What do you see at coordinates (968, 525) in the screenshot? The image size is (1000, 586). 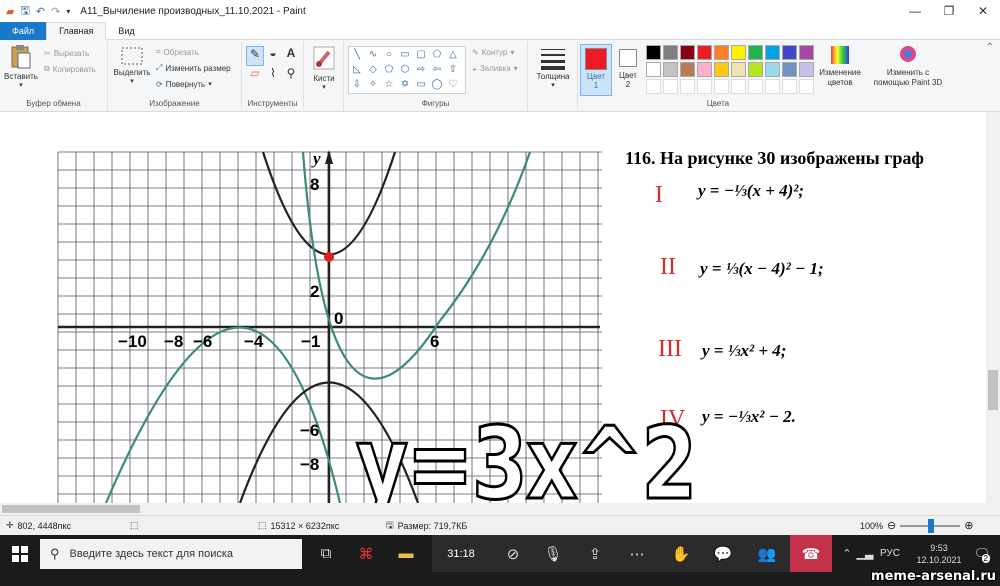 I see `zoom-in-button: ⊕` at bounding box center [968, 525].